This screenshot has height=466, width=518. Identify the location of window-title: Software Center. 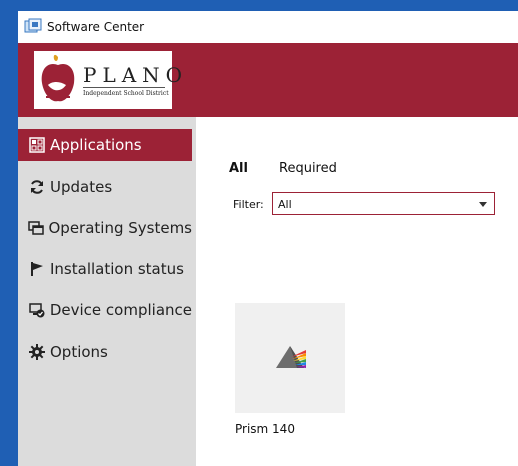
(96, 27).